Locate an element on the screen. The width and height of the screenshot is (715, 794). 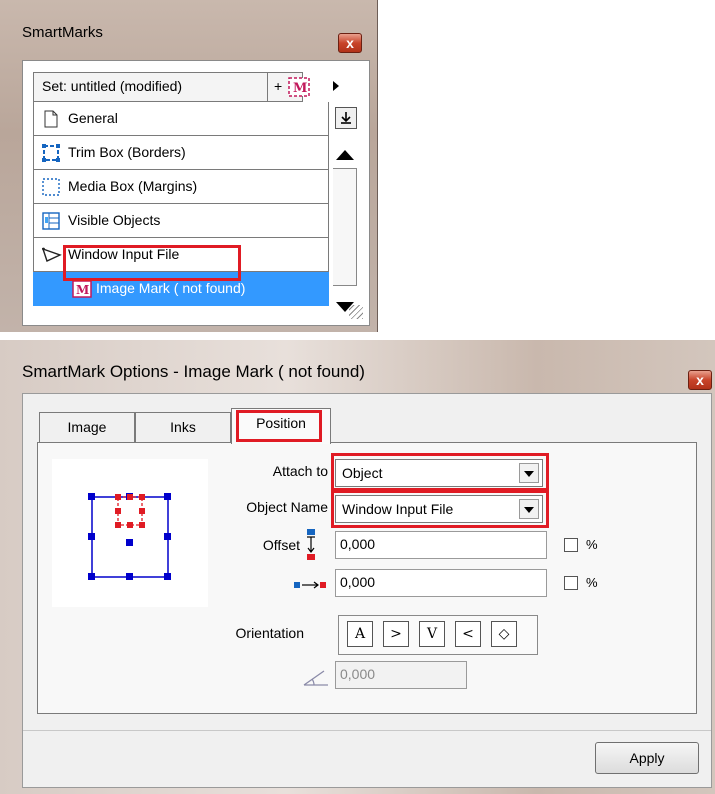
set-menu-arrow-icon is located at coordinates (336, 86).